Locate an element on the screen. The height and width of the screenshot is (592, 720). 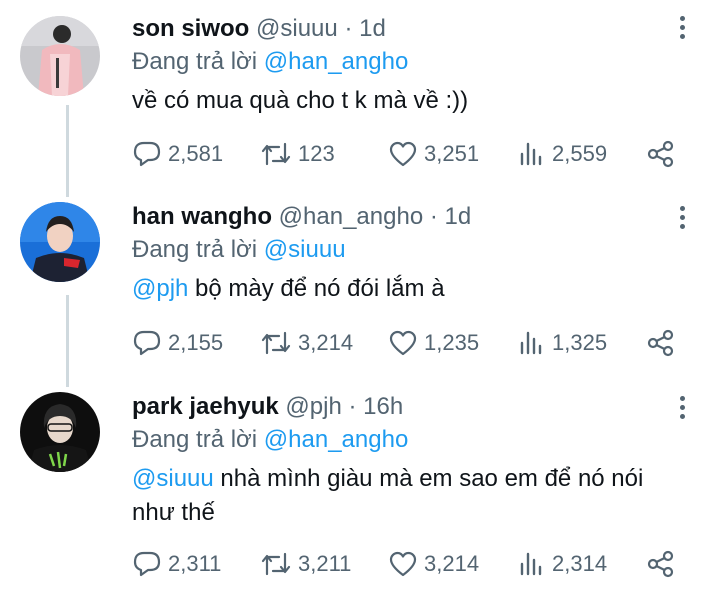
view-count: 1,325 is located at coordinates (580, 342).